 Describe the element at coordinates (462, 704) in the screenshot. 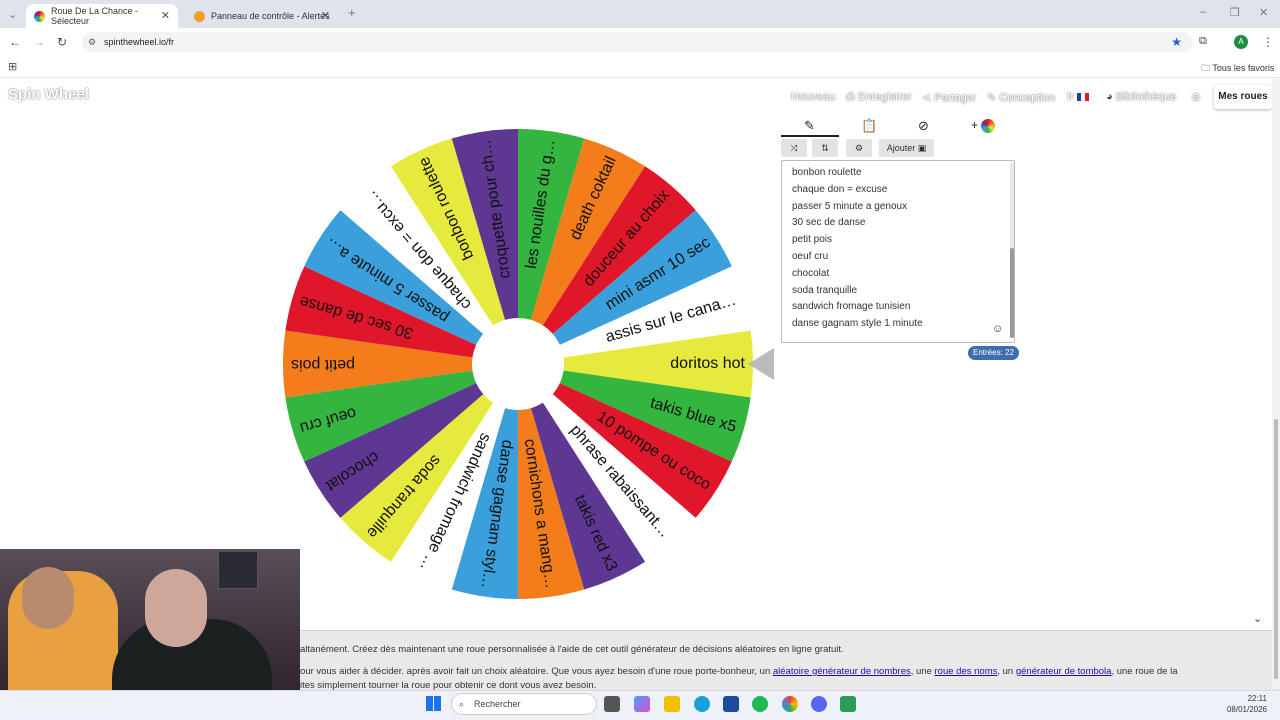

I see `search-icon: ⌕` at that location.